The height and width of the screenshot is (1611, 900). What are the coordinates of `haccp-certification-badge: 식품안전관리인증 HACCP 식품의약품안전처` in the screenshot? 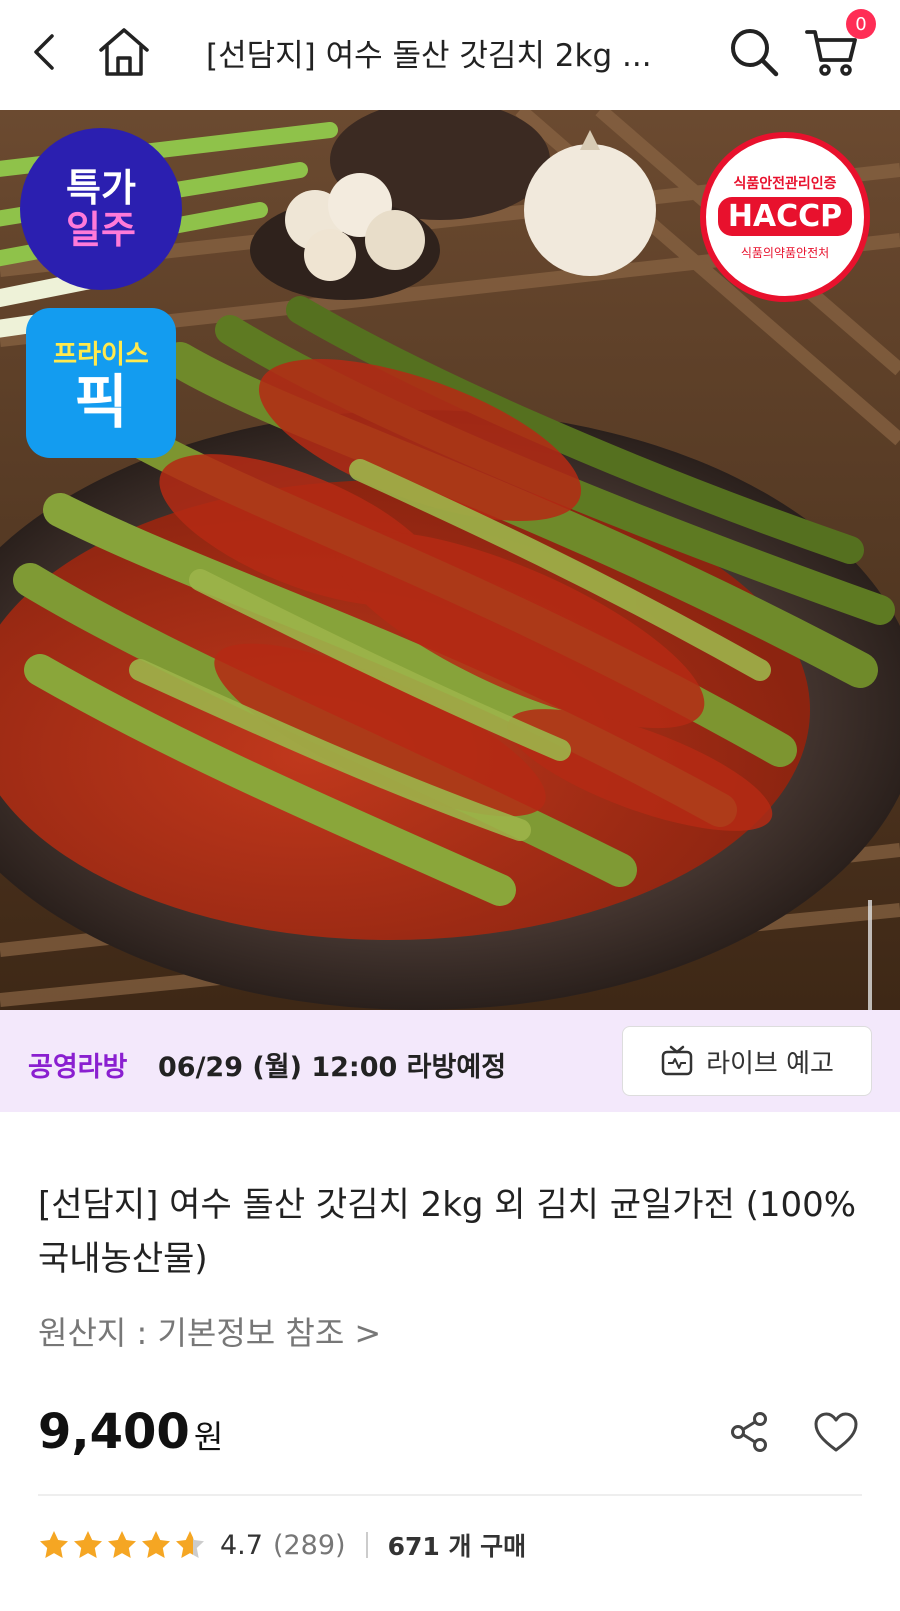 It's located at (785, 217).